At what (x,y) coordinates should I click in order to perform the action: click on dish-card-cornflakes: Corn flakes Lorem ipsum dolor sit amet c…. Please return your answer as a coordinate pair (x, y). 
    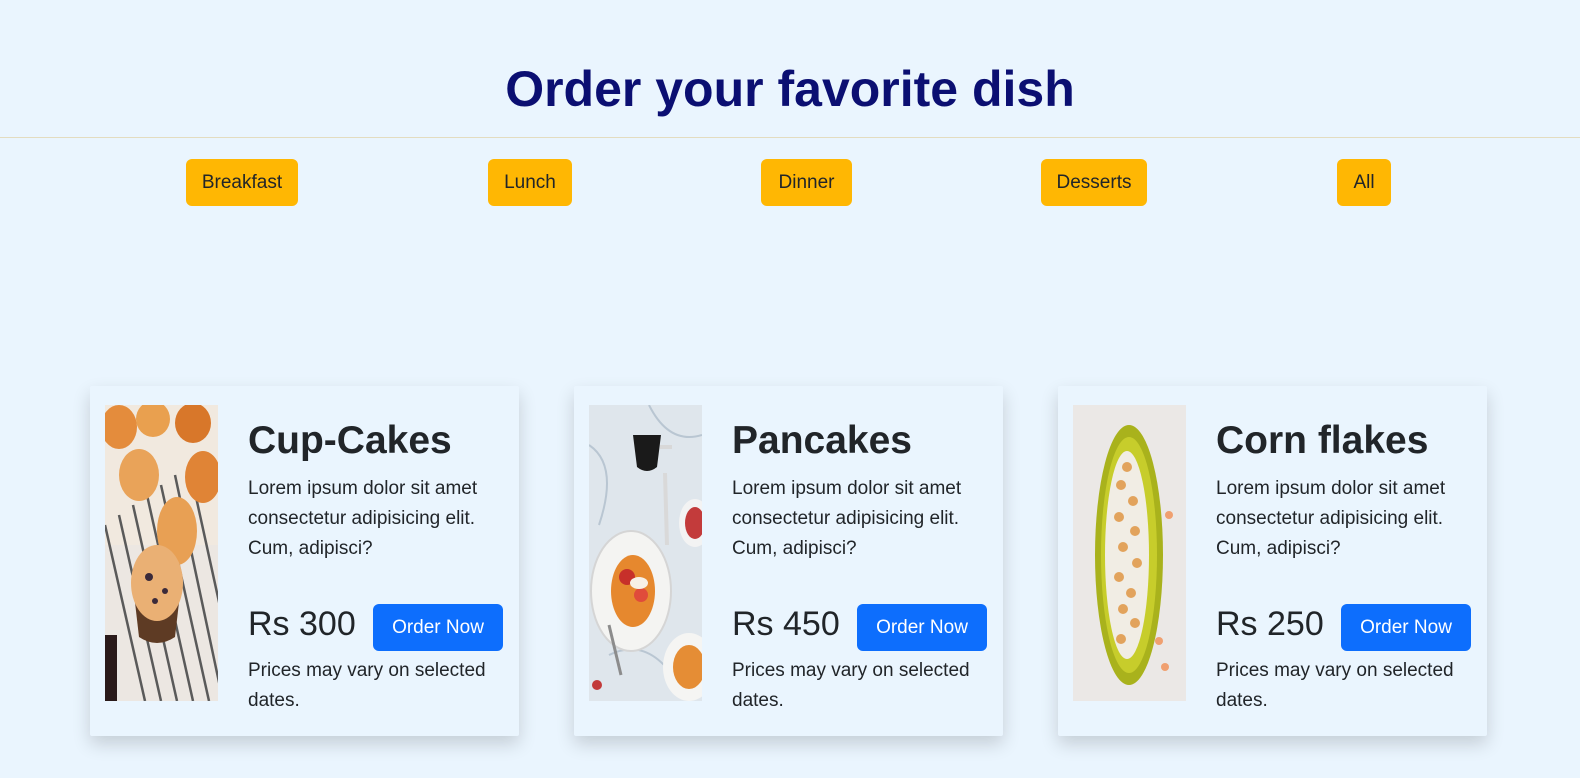
    Looking at the image, I should click on (1272, 561).